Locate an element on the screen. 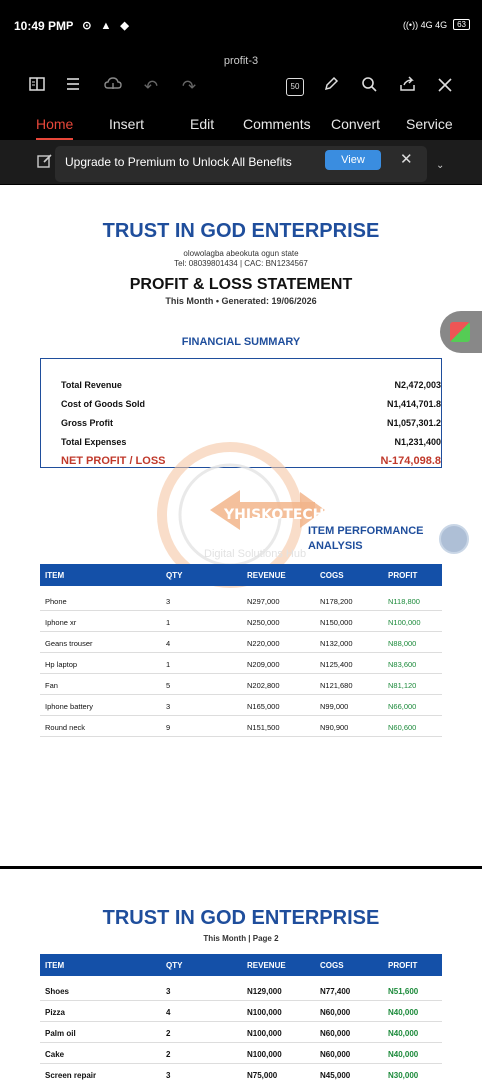 The width and height of the screenshot is (482, 1080). company-name: TRUST IN GOD ENTERPRISE is located at coordinates (241, 231).